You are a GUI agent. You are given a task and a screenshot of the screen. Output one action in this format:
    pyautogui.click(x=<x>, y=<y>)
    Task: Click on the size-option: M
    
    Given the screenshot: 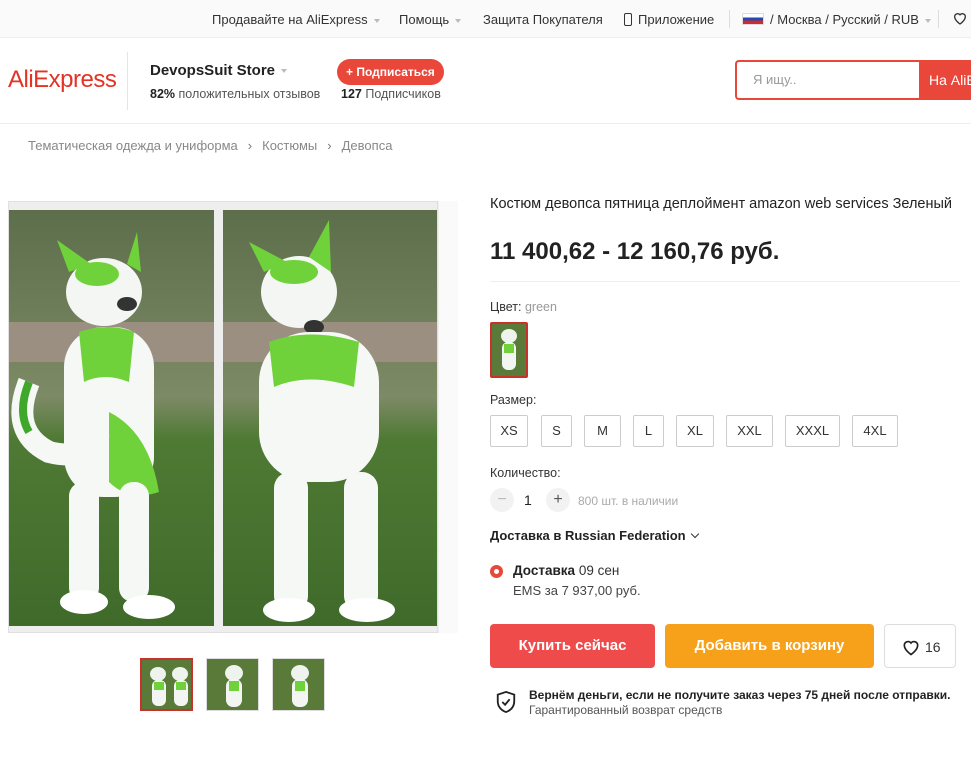 What is the action you would take?
    pyautogui.click(x=602, y=431)
    